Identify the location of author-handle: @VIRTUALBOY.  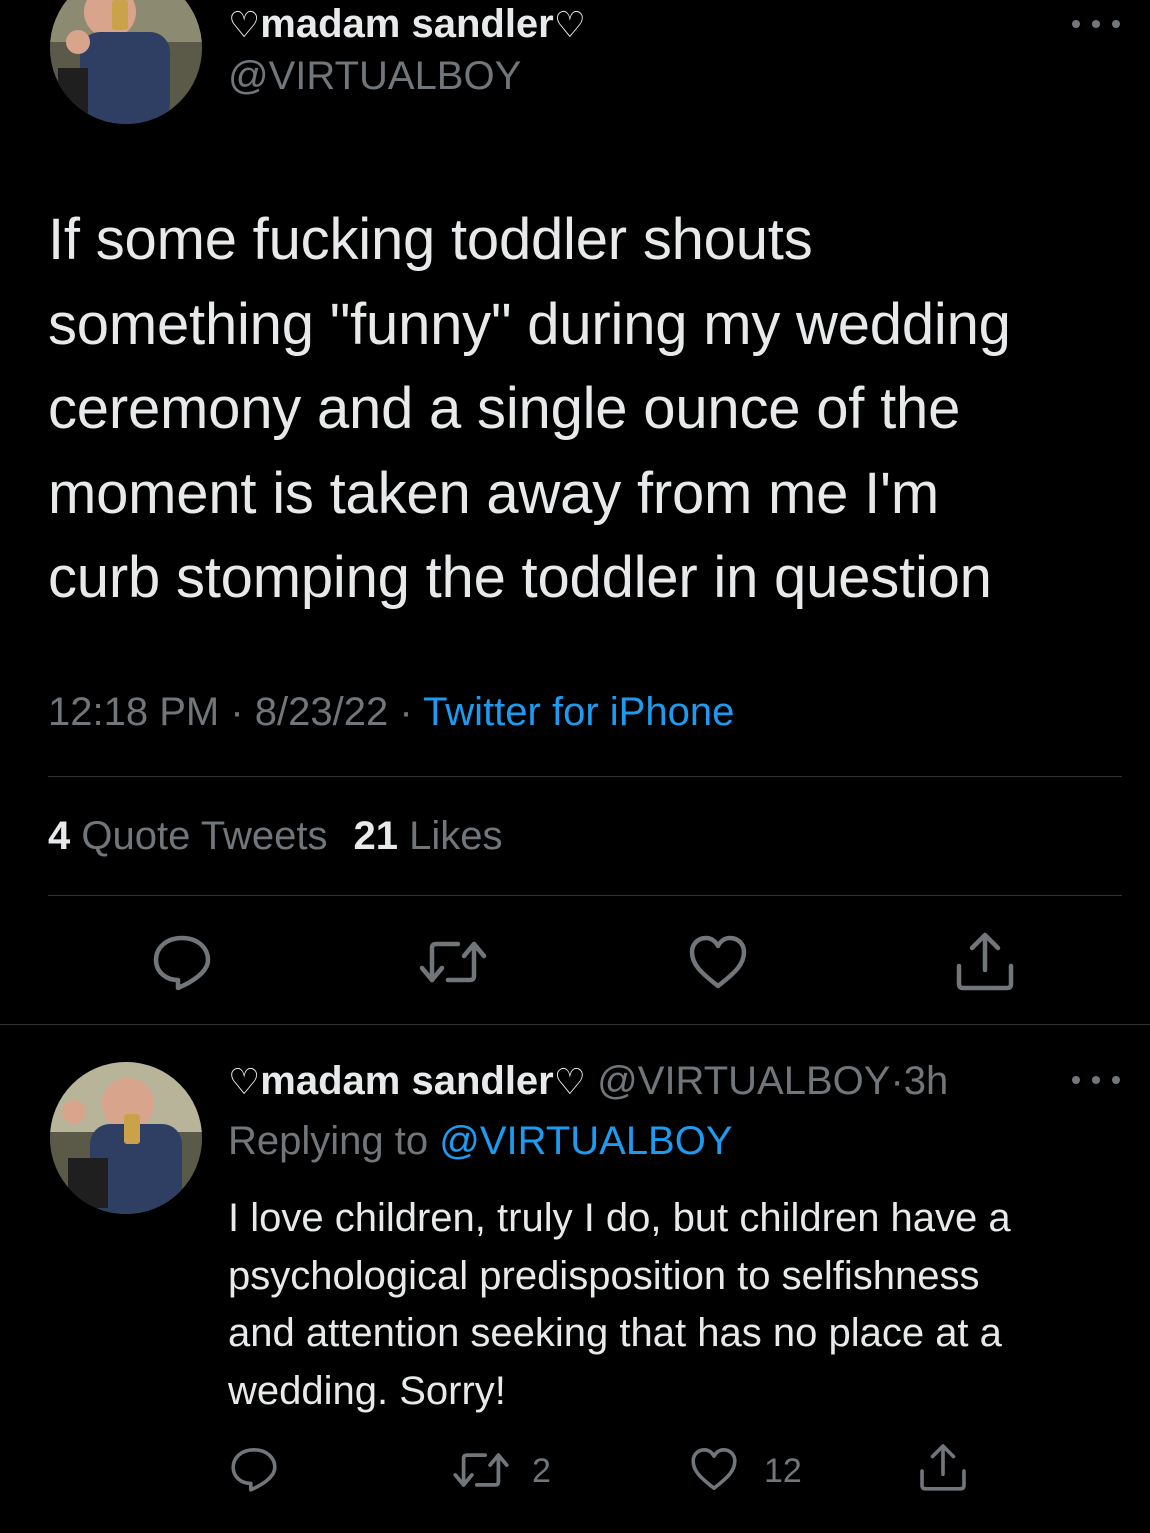
(374, 76).